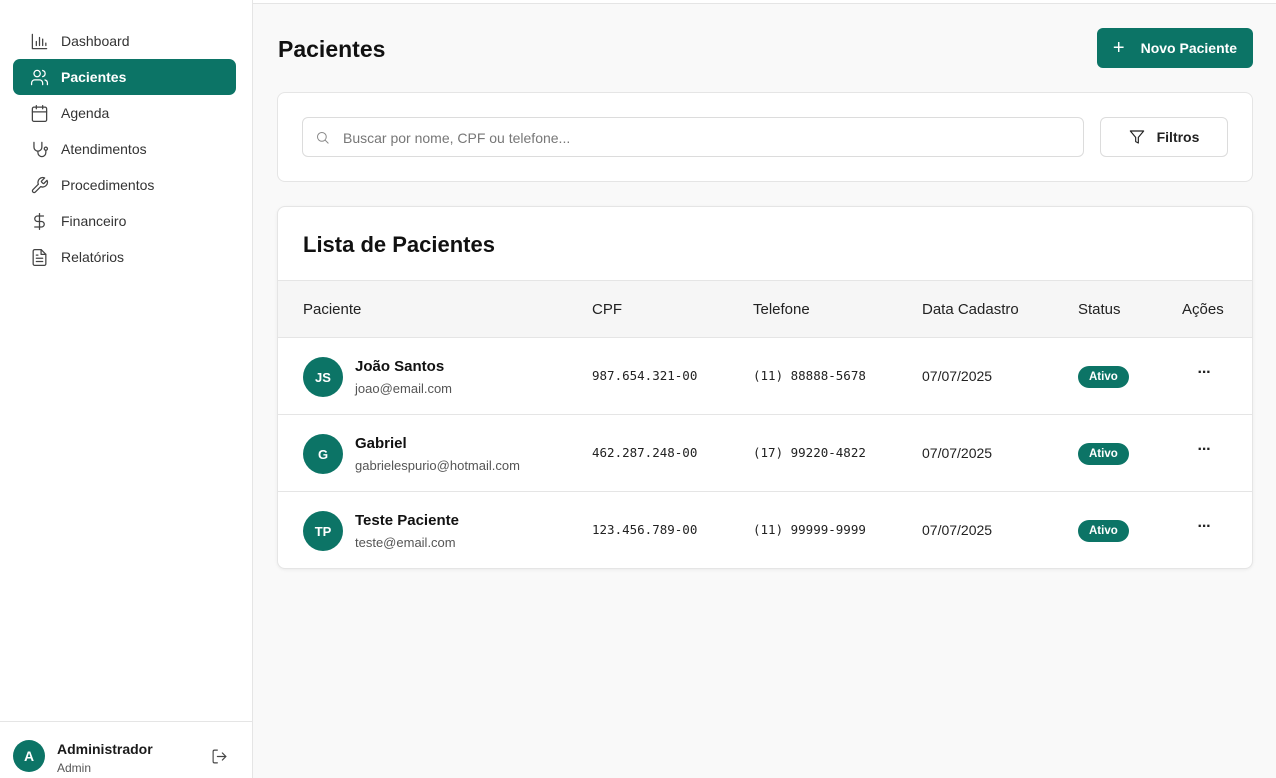 Image resolution: width=1276 pixels, height=778 pixels. I want to click on search-input, so click(703, 138).